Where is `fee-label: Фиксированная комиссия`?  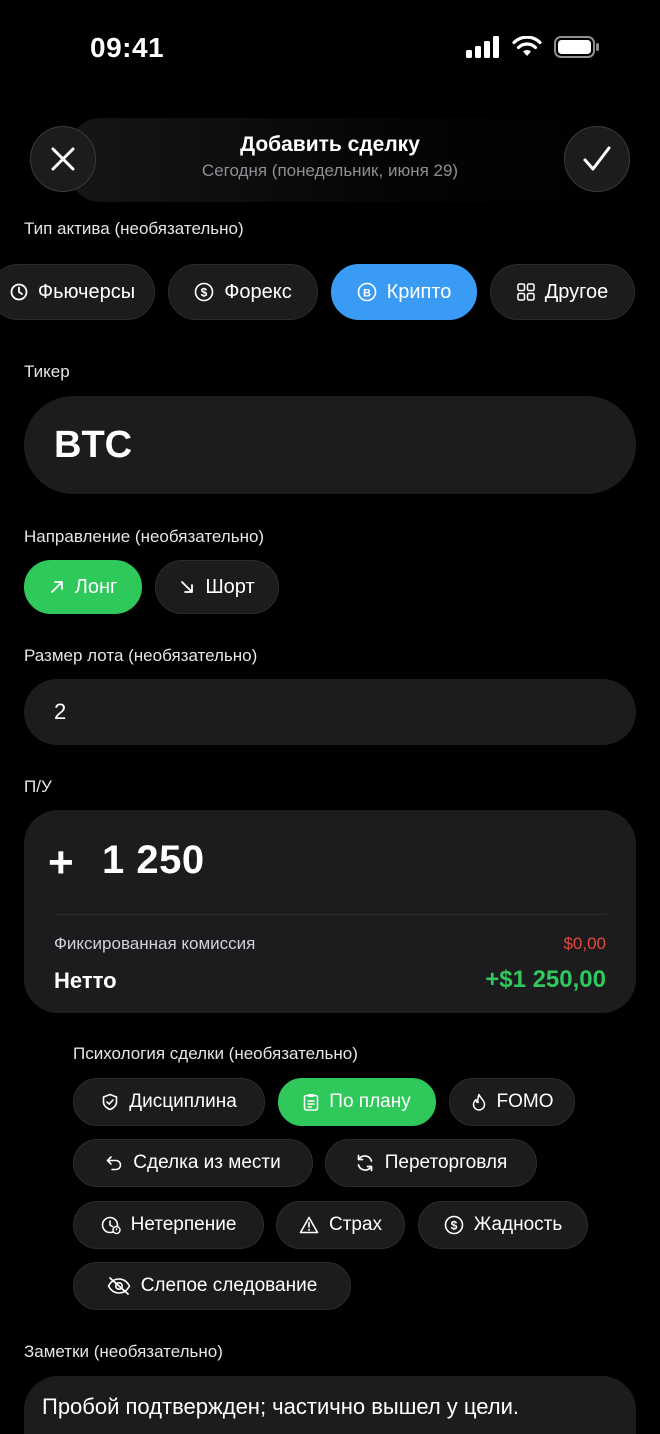 fee-label: Фиксированная комиссия is located at coordinates (155, 943).